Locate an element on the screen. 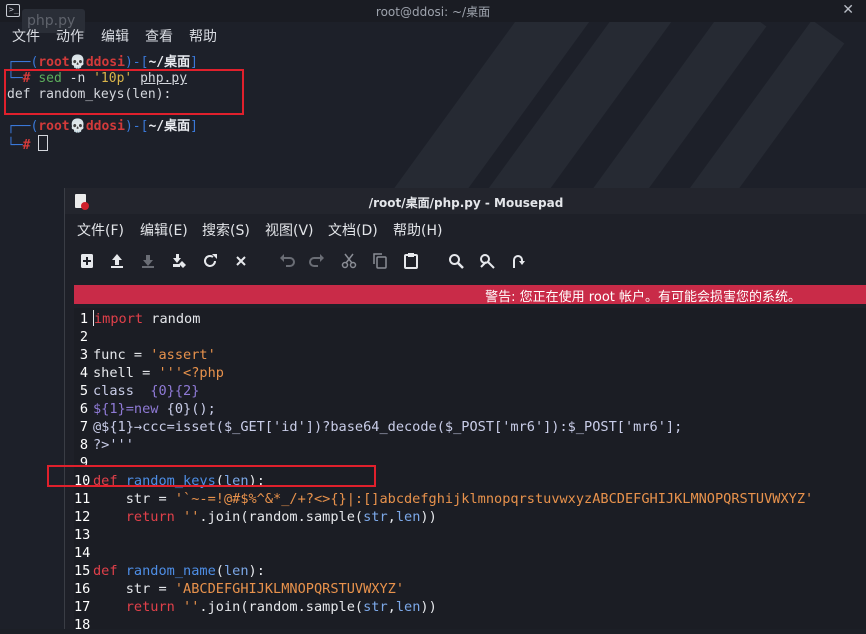  find-replace-icon is located at coordinates (487, 261).